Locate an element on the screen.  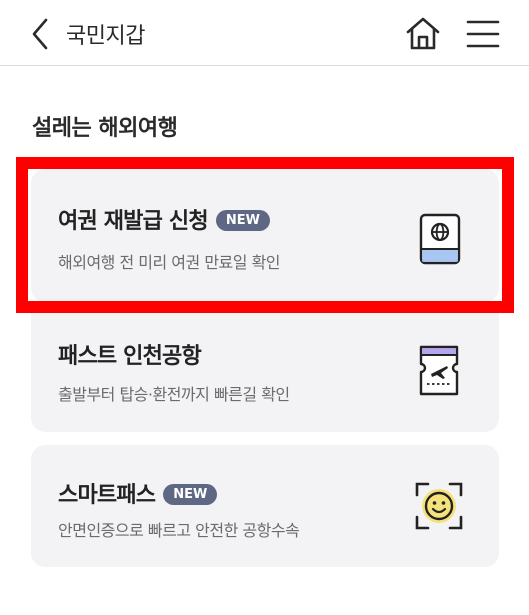
card-title: 스마트패스 is located at coordinates (107, 495).